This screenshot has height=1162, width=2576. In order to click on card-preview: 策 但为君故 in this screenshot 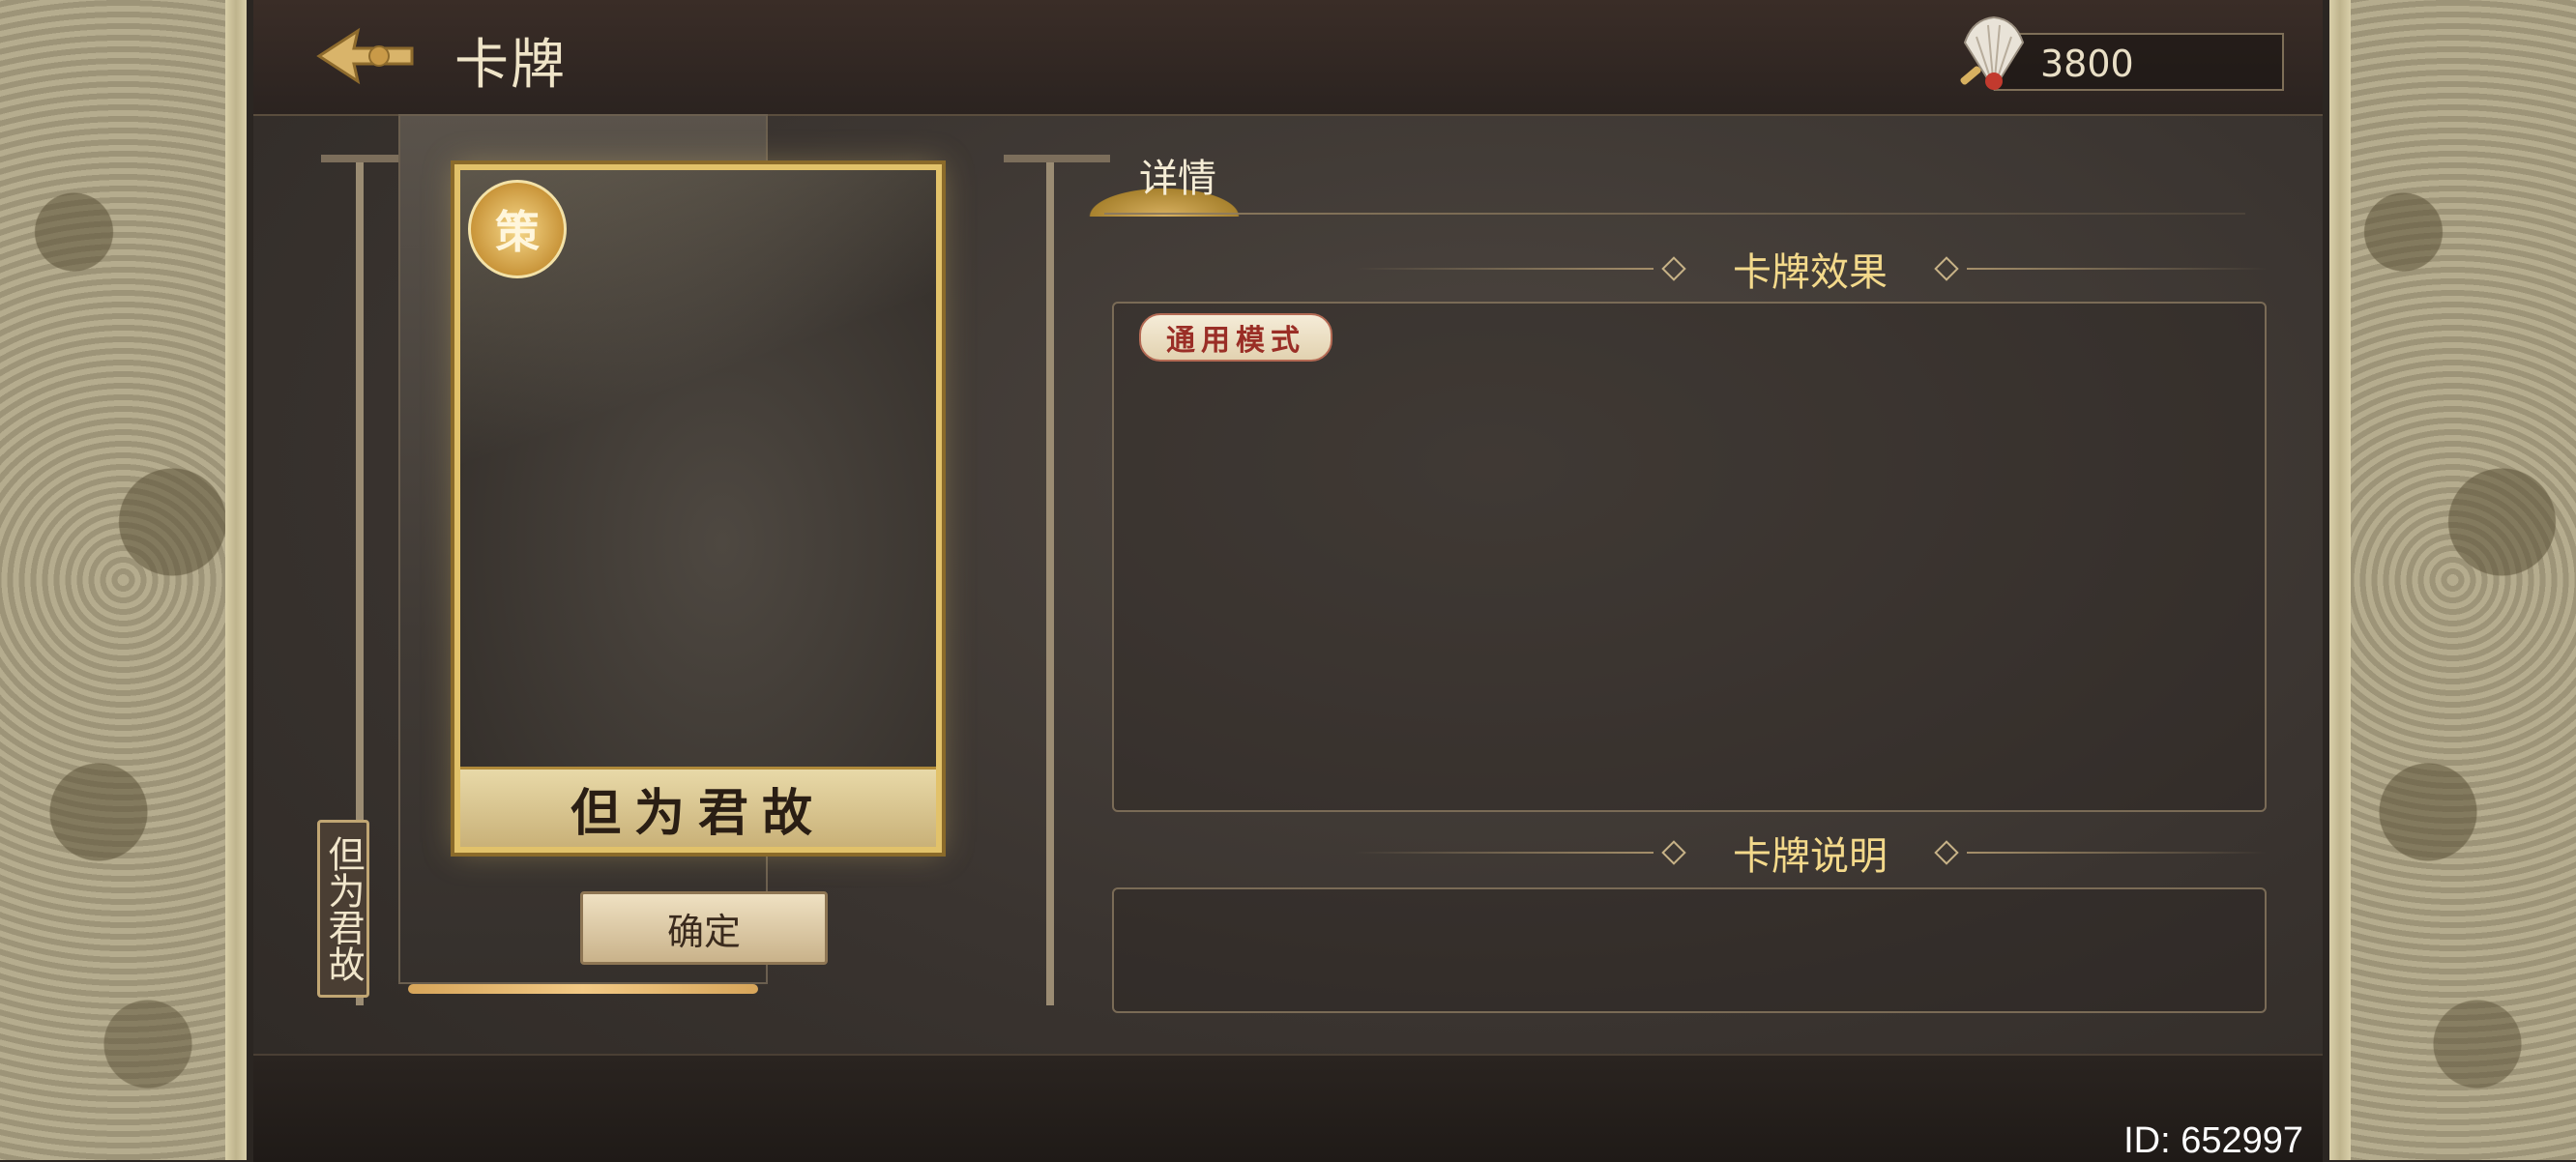, I will do `click(698, 508)`.